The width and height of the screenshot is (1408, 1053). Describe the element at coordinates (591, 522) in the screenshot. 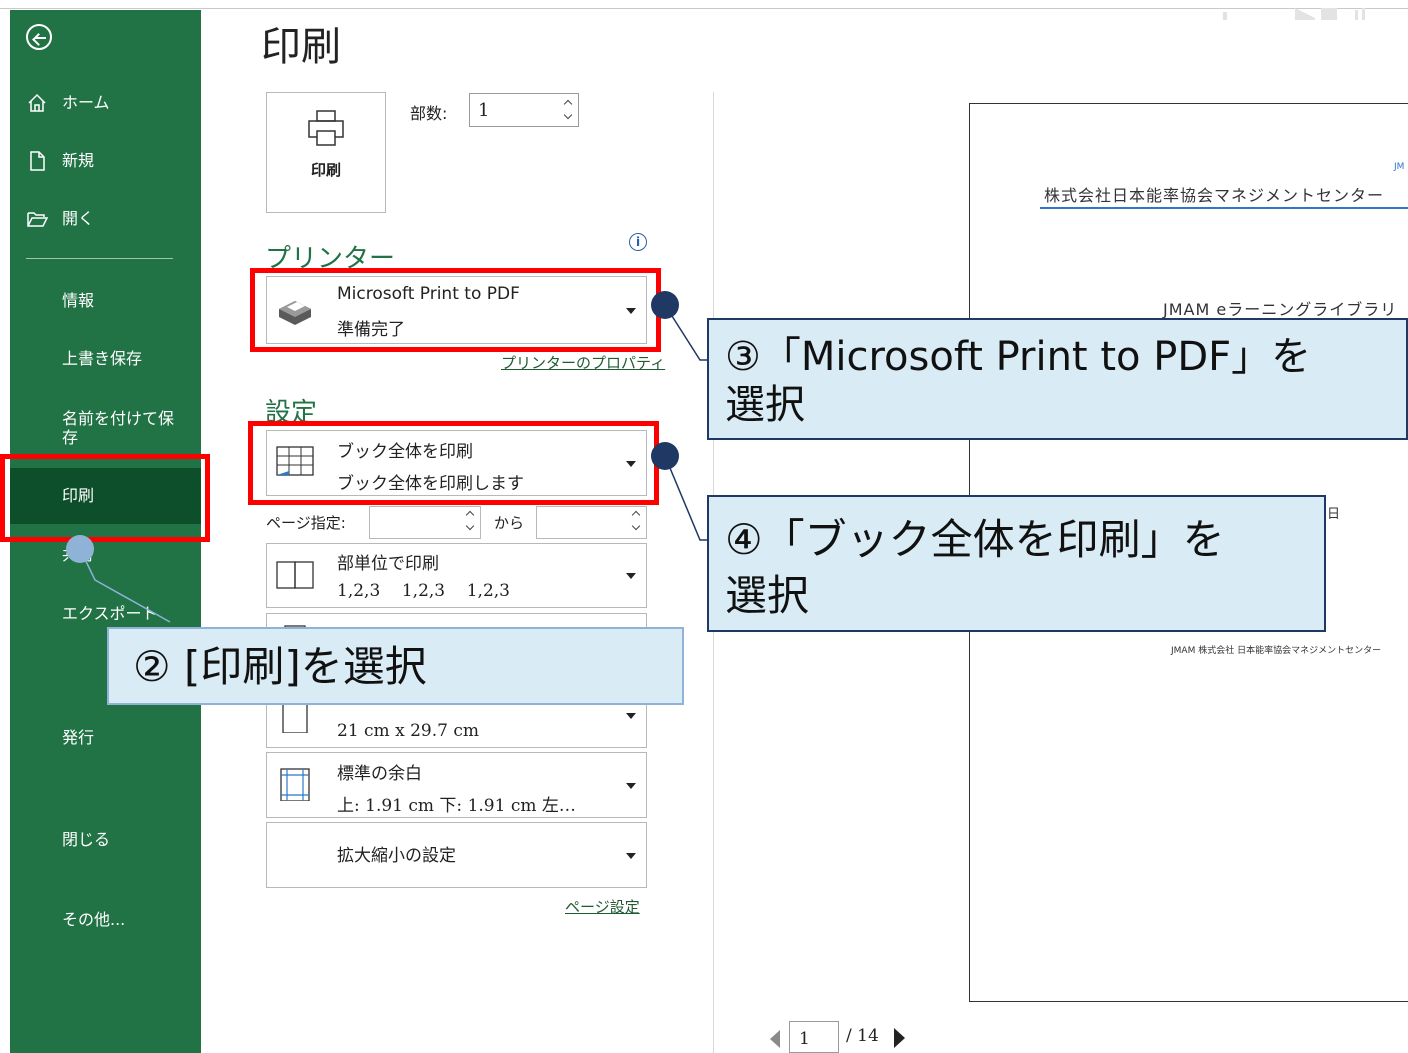

I see `page-to-stepper` at that location.